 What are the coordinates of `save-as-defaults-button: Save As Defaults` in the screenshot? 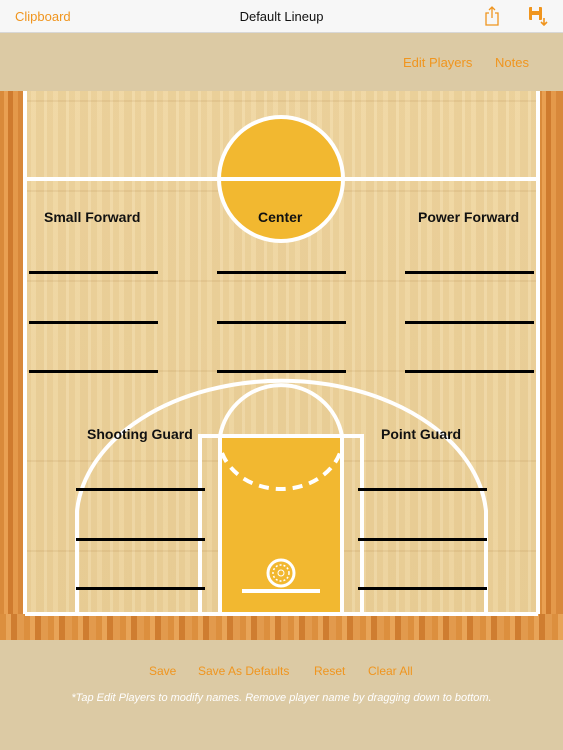 It's located at (243, 671).